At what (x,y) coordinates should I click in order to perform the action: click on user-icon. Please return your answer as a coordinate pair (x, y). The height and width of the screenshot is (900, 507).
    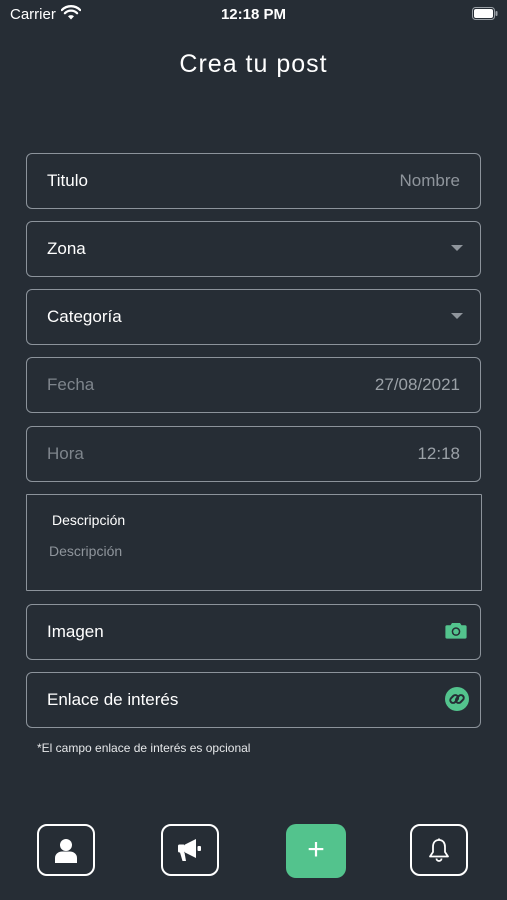
    Looking at the image, I should click on (66, 851).